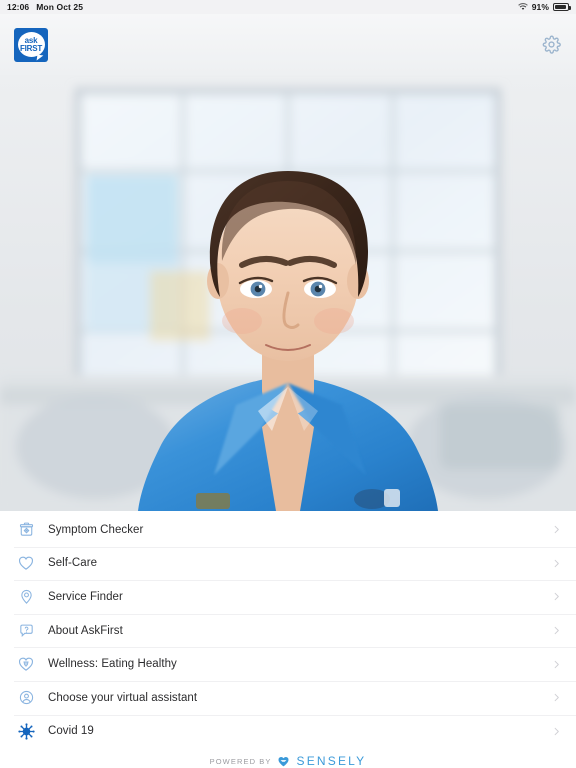 The width and height of the screenshot is (576, 768). Describe the element at coordinates (26, 563) in the screenshot. I see `heart-icon` at that location.